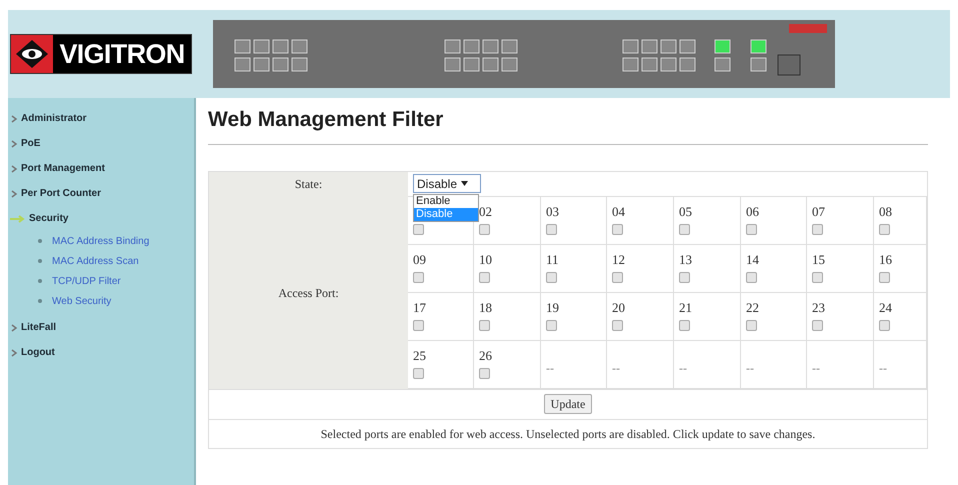 The width and height of the screenshot is (958, 485). Describe the element at coordinates (122, 54) in the screenshot. I see `logo-text: VIGITRON` at that location.